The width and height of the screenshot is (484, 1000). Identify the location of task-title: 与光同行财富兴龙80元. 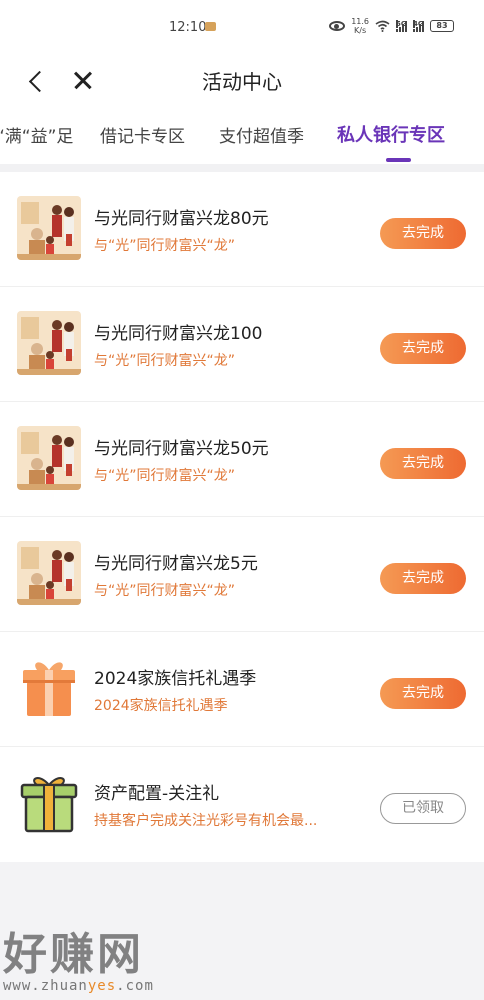
(181, 219).